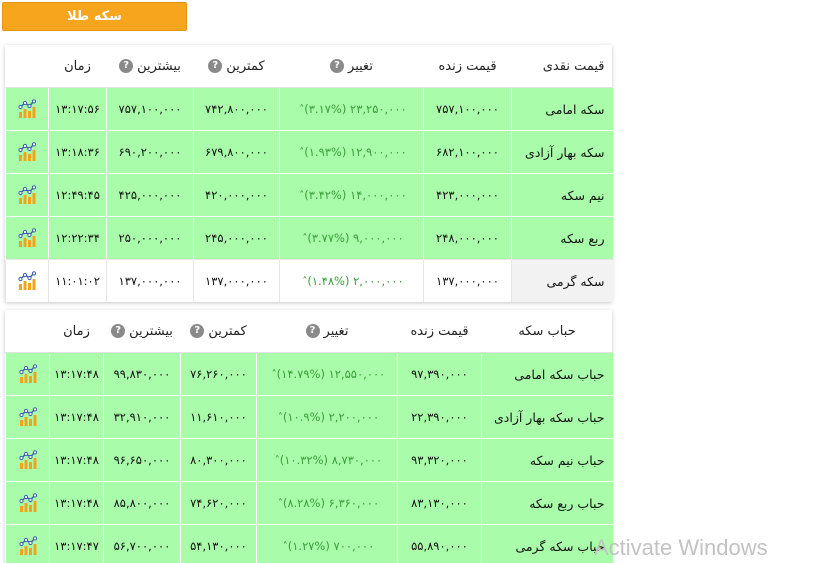 This screenshot has height=563, width=827. I want to click on row-name: حباب سکه امامی, so click(547, 374).